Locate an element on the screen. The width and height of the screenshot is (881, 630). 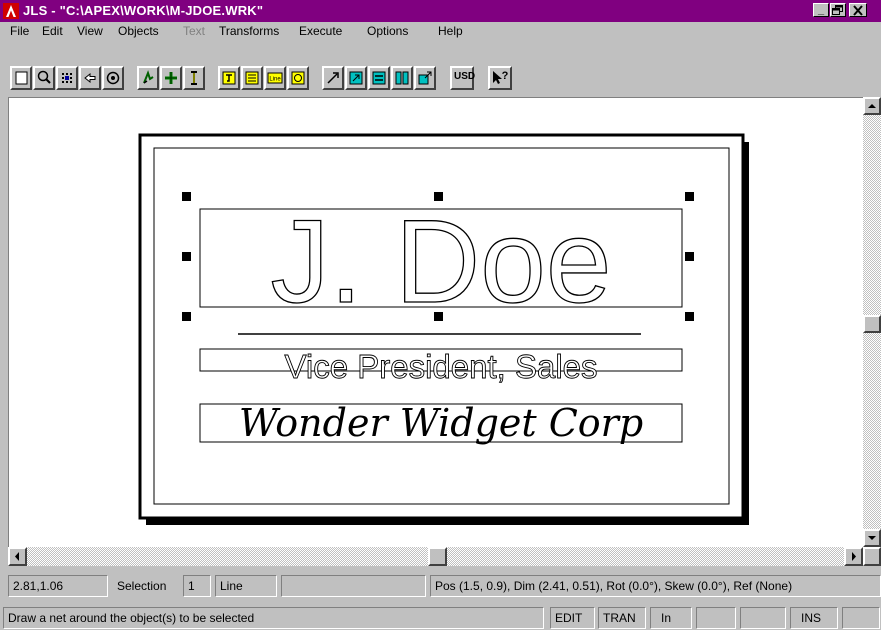
status-ins: INS is located at coordinates (814, 618).